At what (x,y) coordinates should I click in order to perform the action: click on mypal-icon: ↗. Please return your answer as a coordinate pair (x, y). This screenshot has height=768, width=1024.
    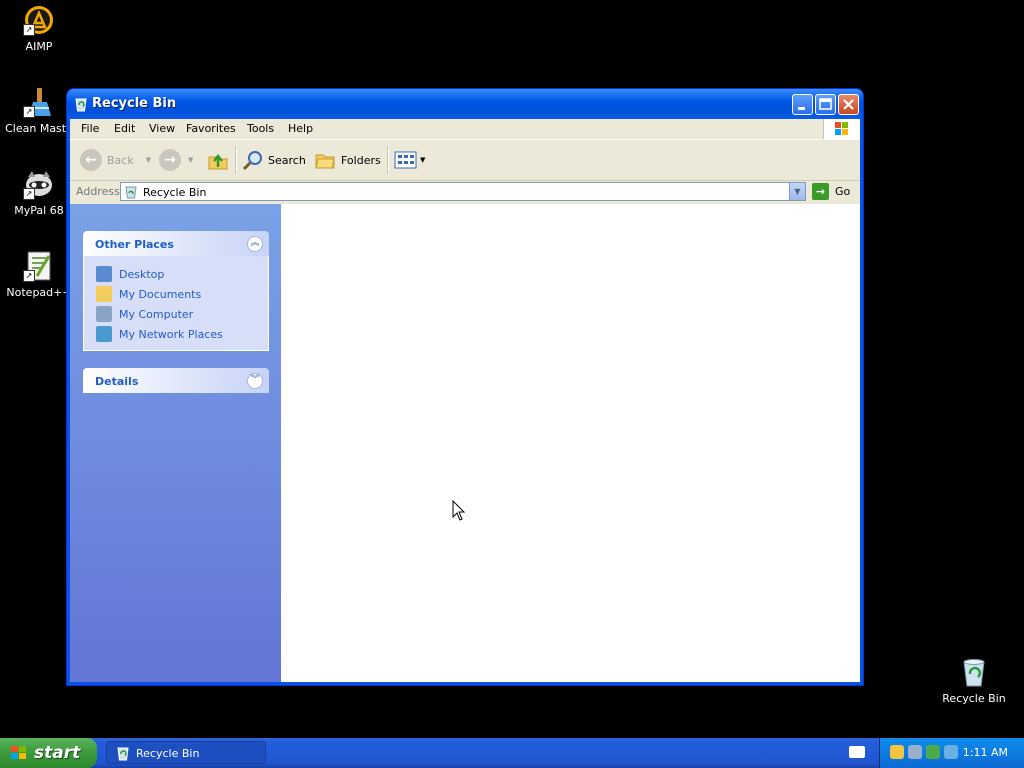
    Looking at the image, I should click on (39, 184).